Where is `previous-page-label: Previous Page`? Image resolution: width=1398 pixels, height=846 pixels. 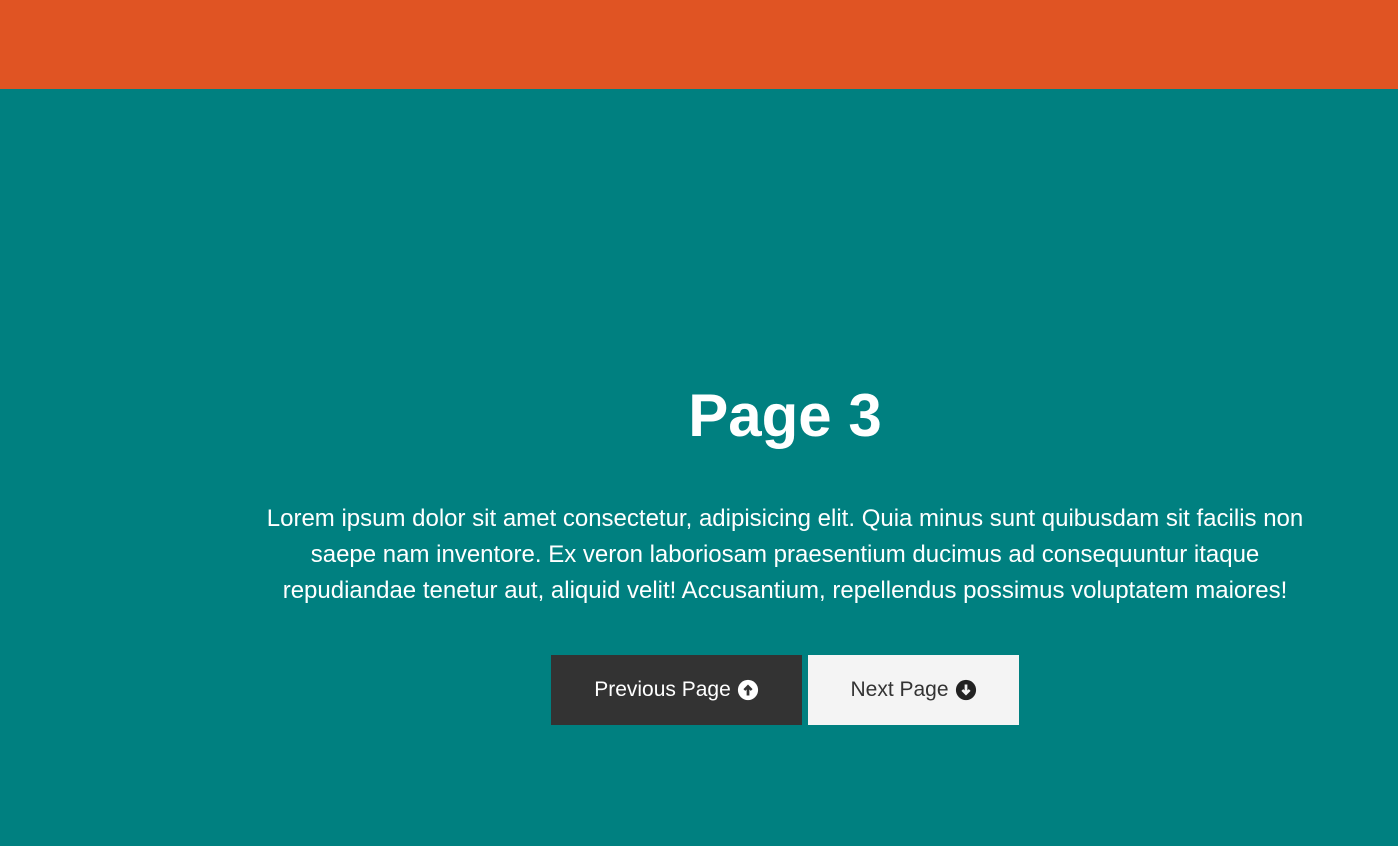
previous-page-label: Previous Page is located at coordinates (662, 689).